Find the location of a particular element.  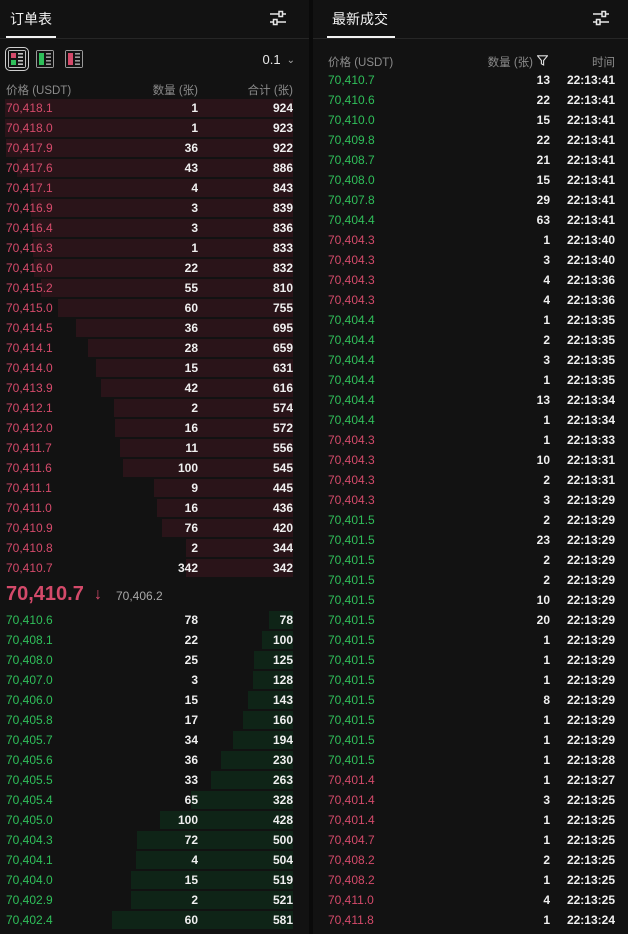

bid-row: 70,405.7 34 194 is located at coordinates (154, 740).